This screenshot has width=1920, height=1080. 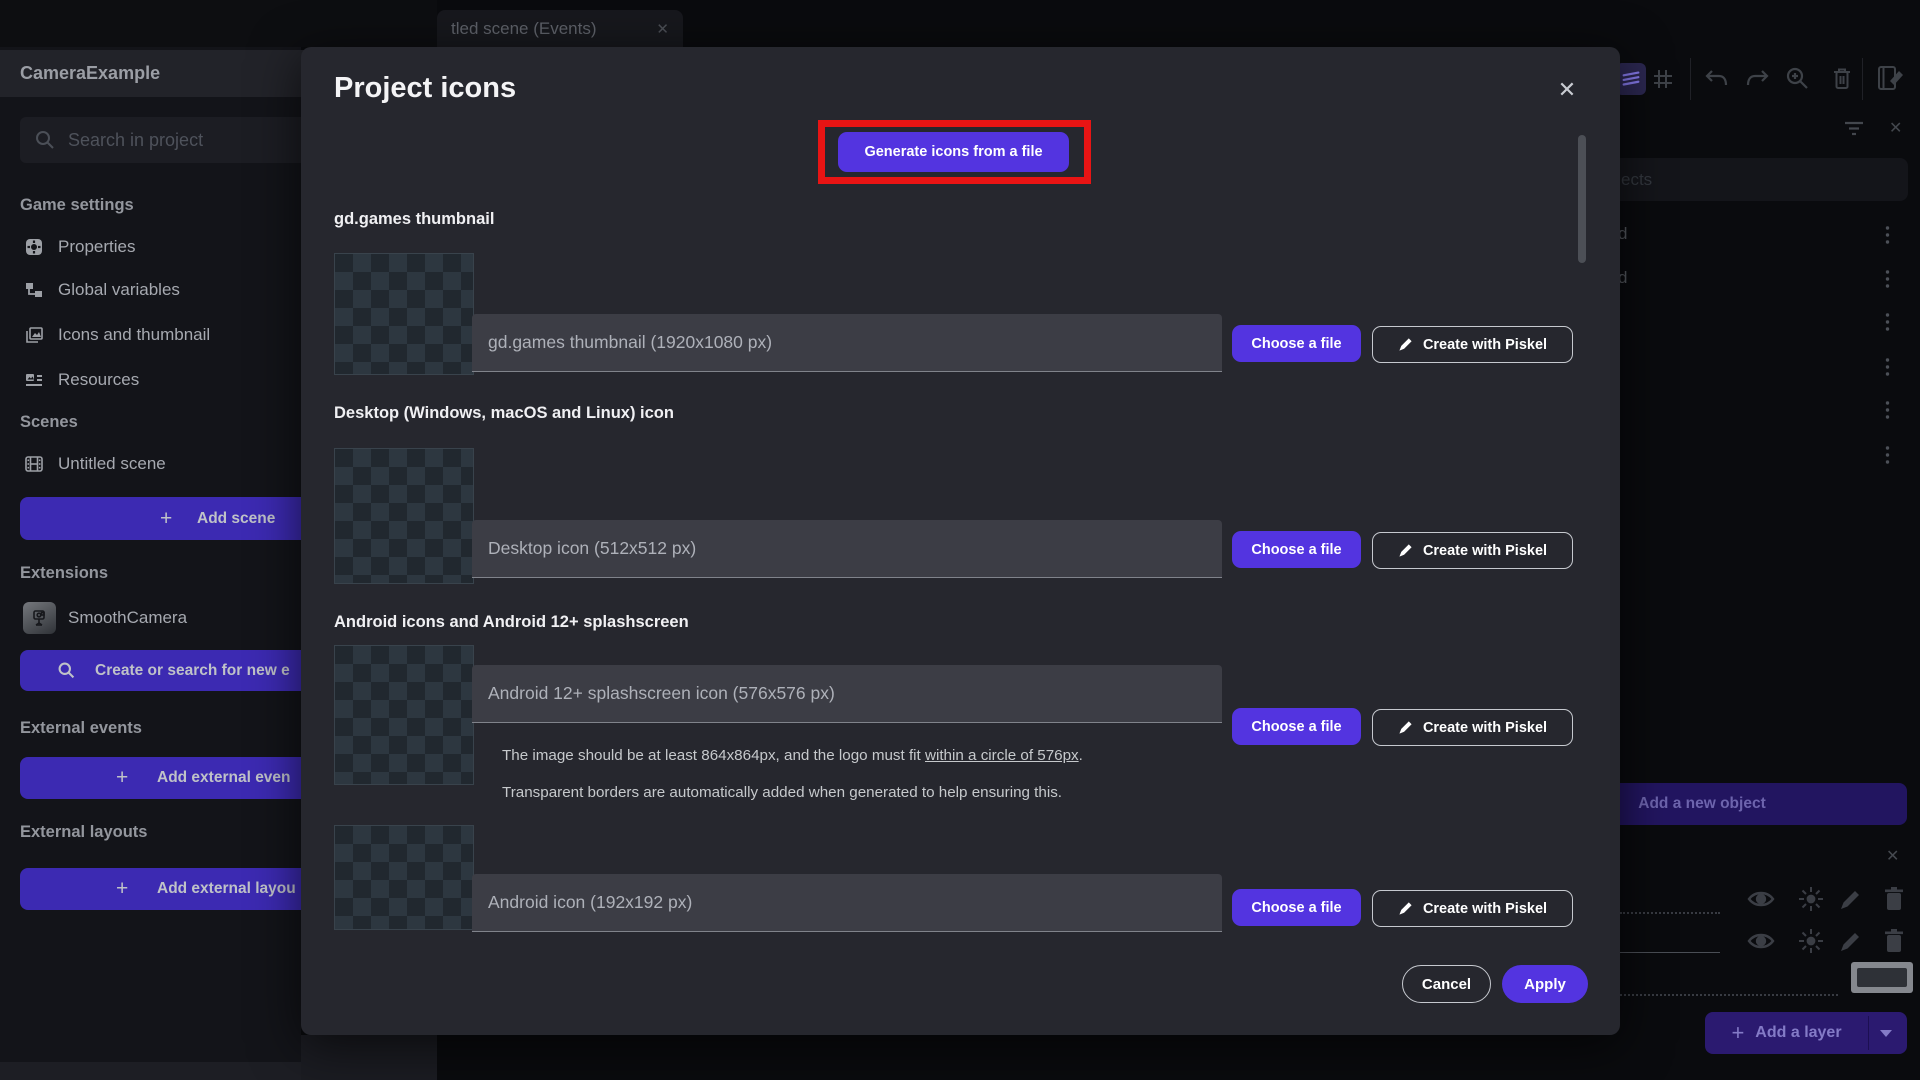 I want to click on camera-extension-icon, so click(x=39, y=618).